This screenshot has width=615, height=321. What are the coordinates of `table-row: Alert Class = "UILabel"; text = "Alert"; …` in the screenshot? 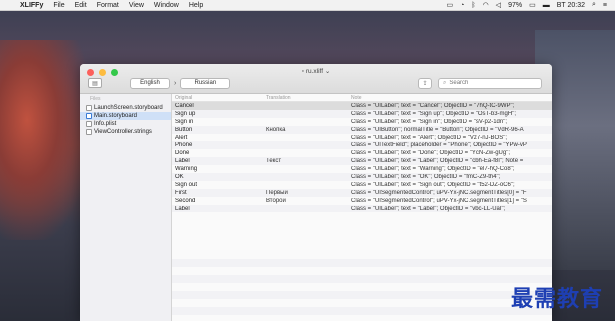 It's located at (362, 138).